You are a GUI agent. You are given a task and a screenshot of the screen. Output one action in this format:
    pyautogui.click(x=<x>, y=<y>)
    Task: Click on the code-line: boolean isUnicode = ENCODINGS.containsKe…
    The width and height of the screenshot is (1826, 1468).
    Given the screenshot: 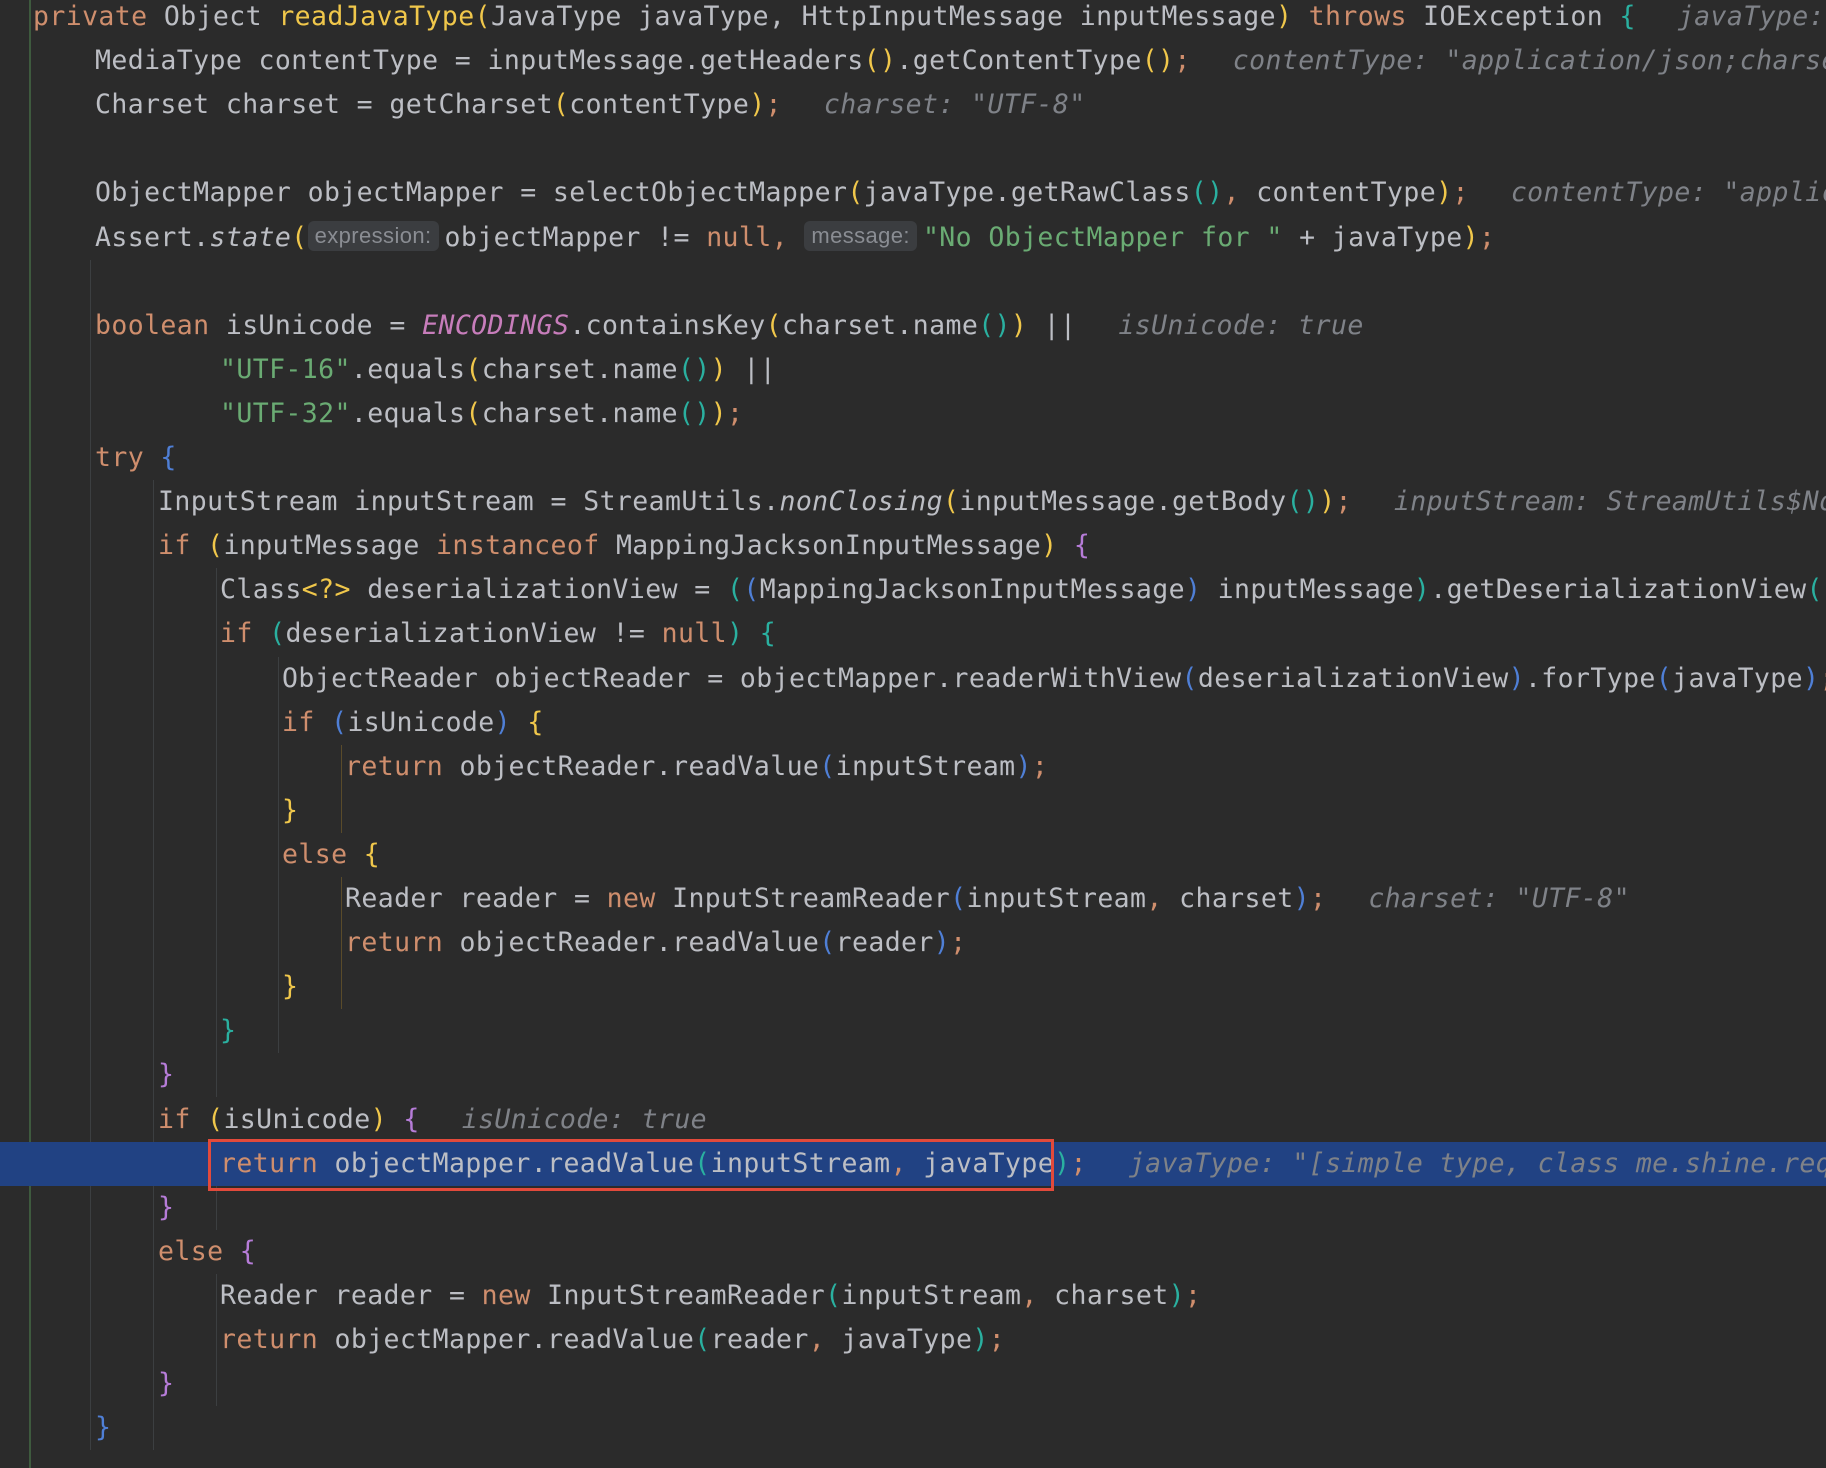 What is the action you would take?
    pyautogui.click(x=913, y=326)
    